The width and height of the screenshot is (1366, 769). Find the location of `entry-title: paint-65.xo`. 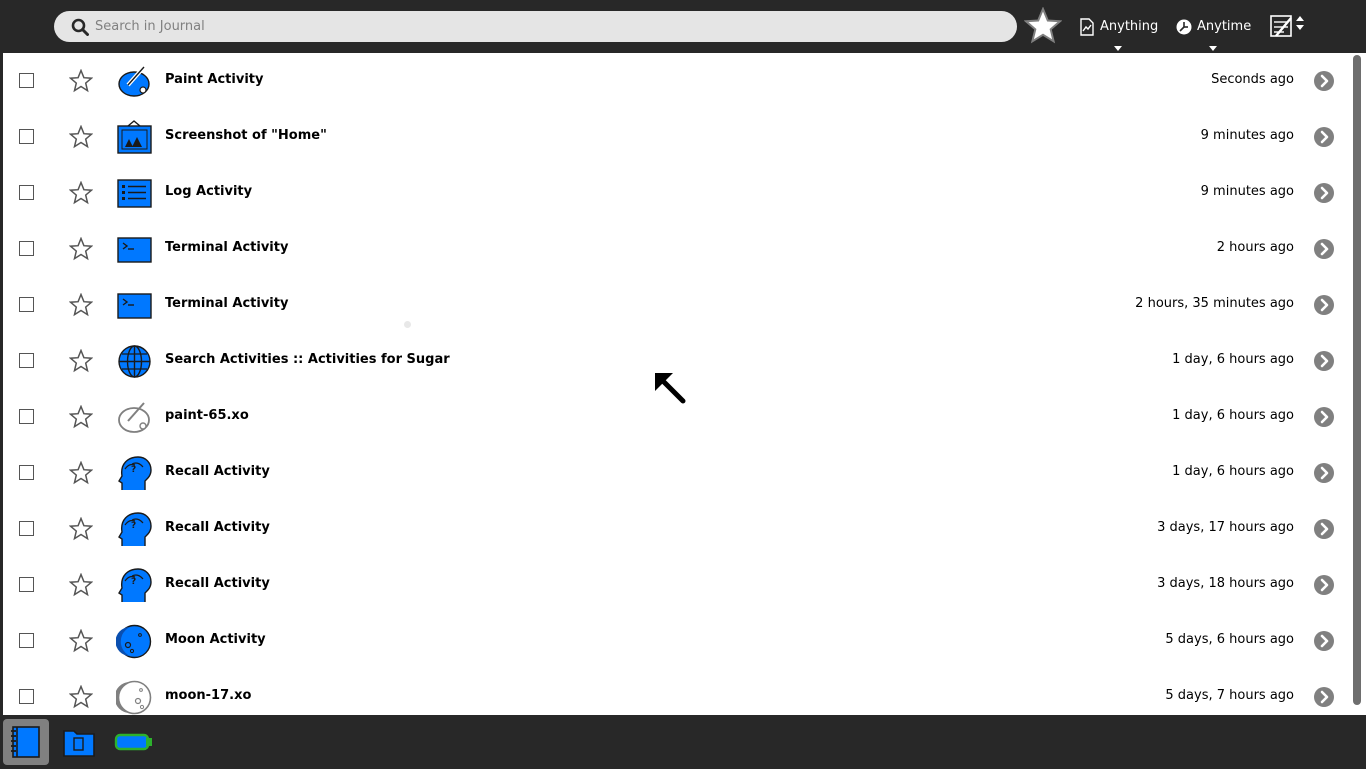

entry-title: paint-65.xo is located at coordinates (207, 415).